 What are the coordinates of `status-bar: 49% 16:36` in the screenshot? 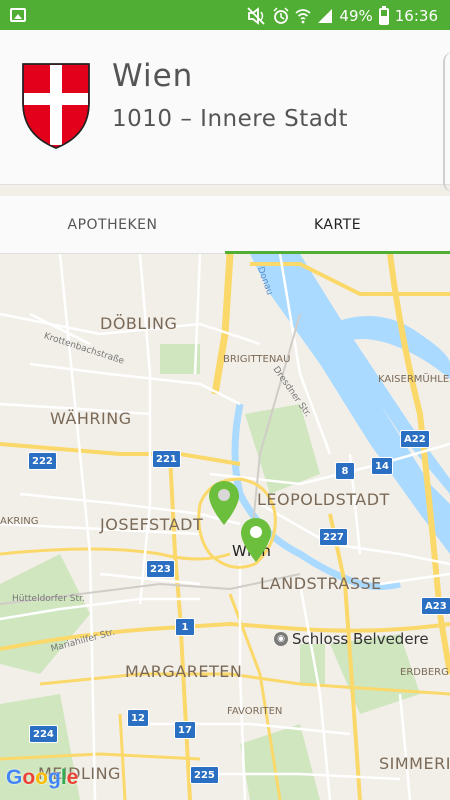 It's located at (225, 15).